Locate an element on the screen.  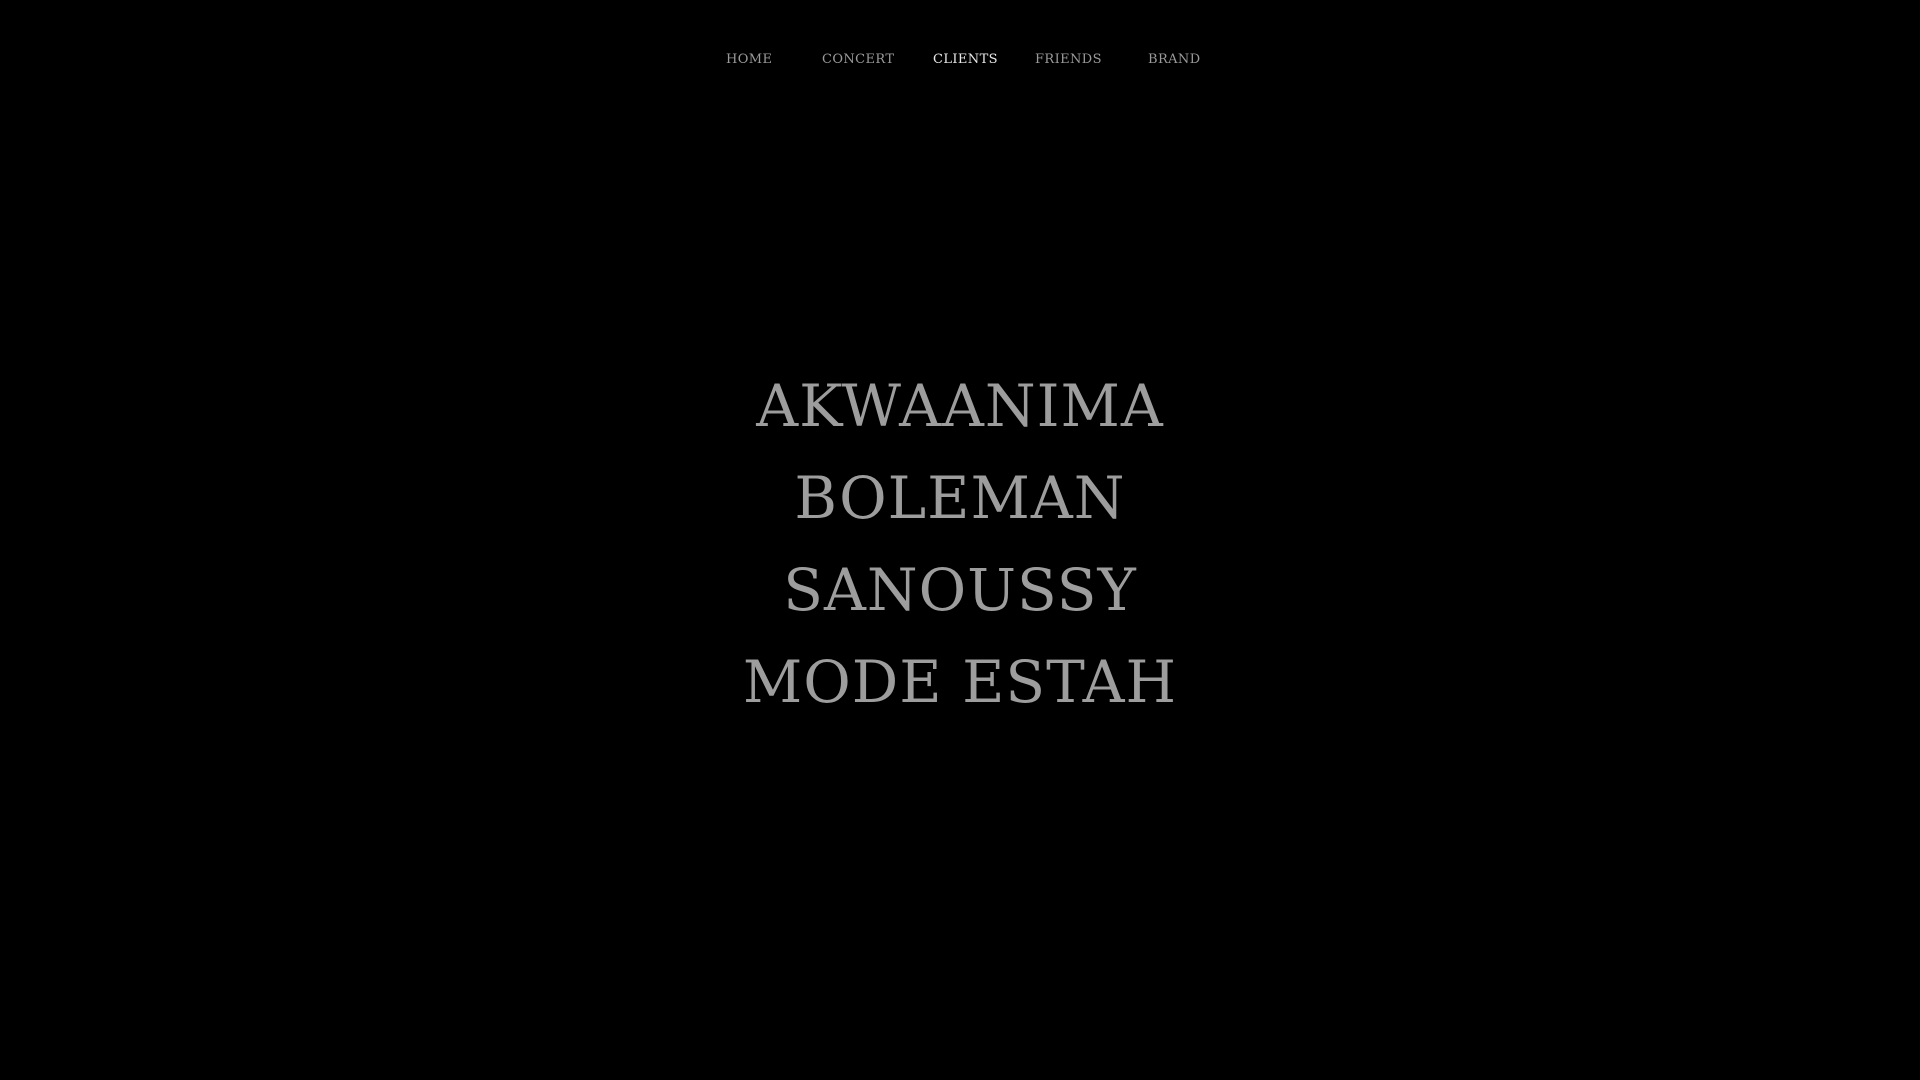
nav-brand-link: BRAND is located at coordinates (1174, 59).